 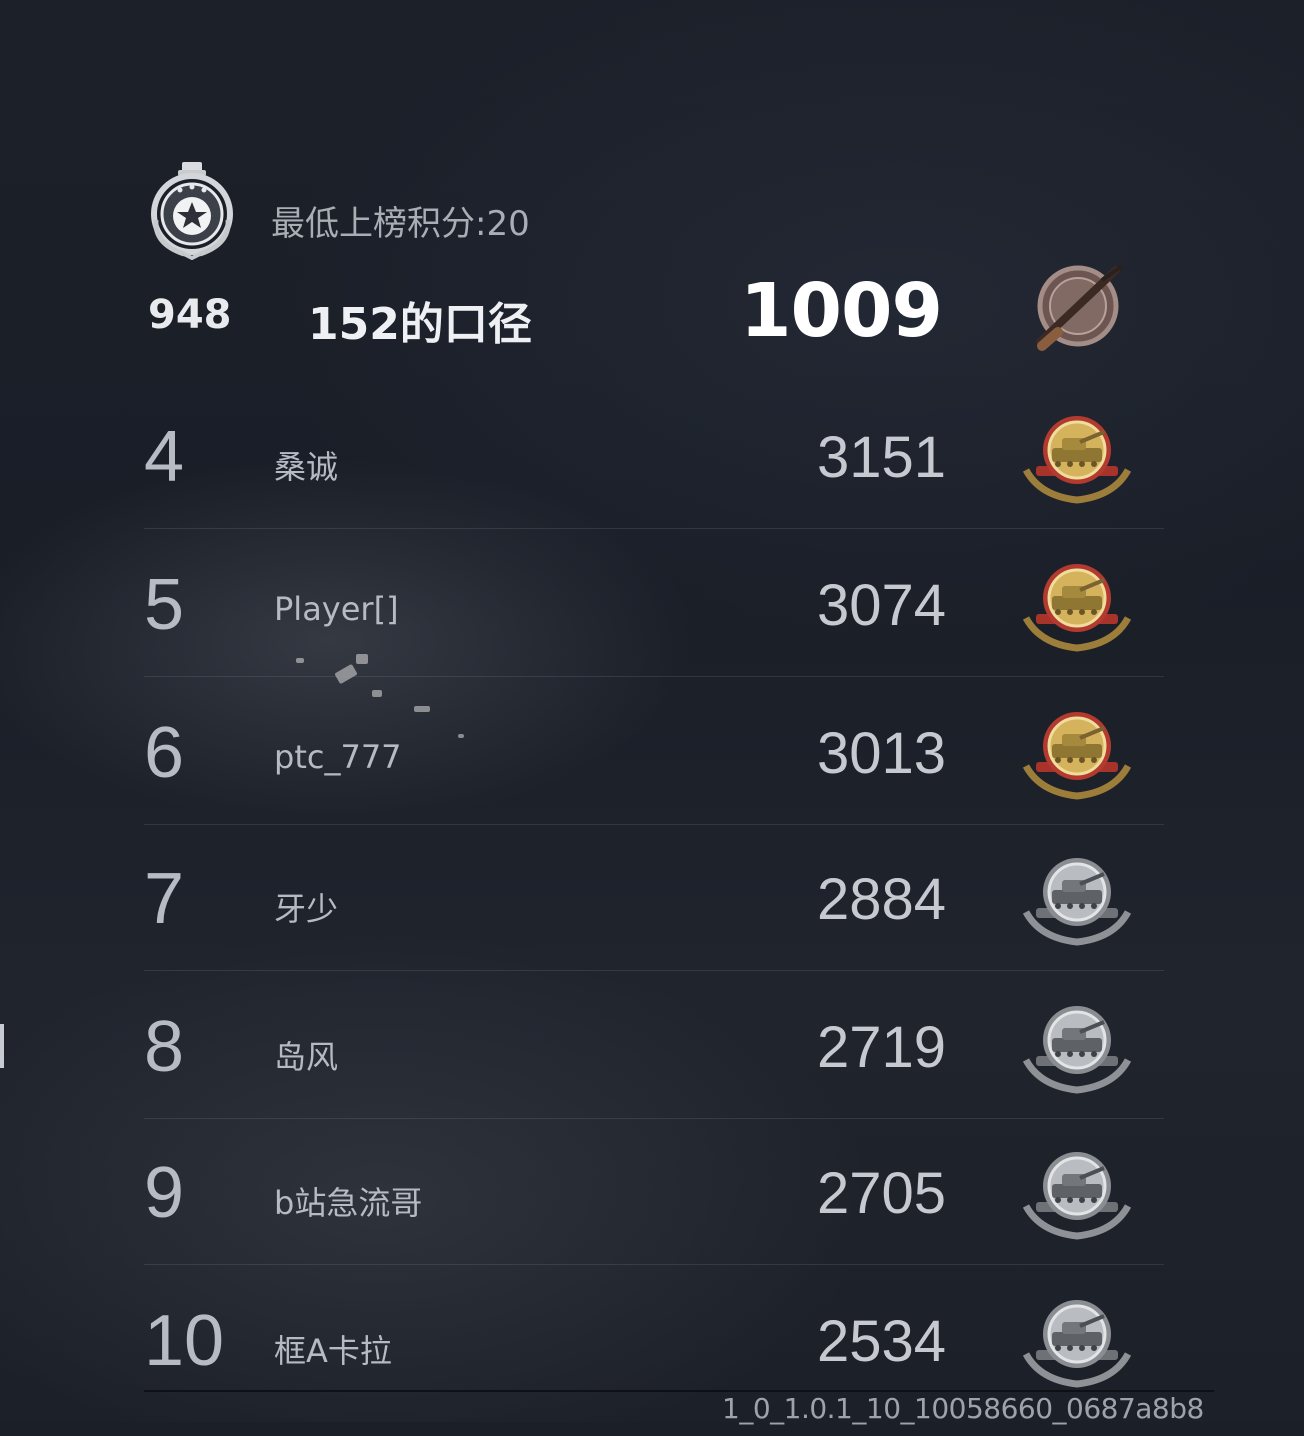 What do you see at coordinates (881, 1193) in the screenshot?
I see `player-score: 2705` at bounding box center [881, 1193].